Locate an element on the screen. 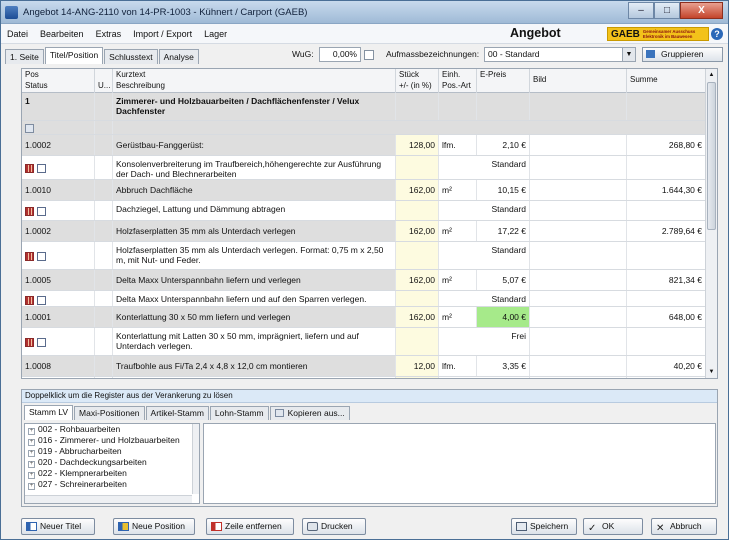  epreis-cell: 2,10 € is located at coordinates (503, 145).